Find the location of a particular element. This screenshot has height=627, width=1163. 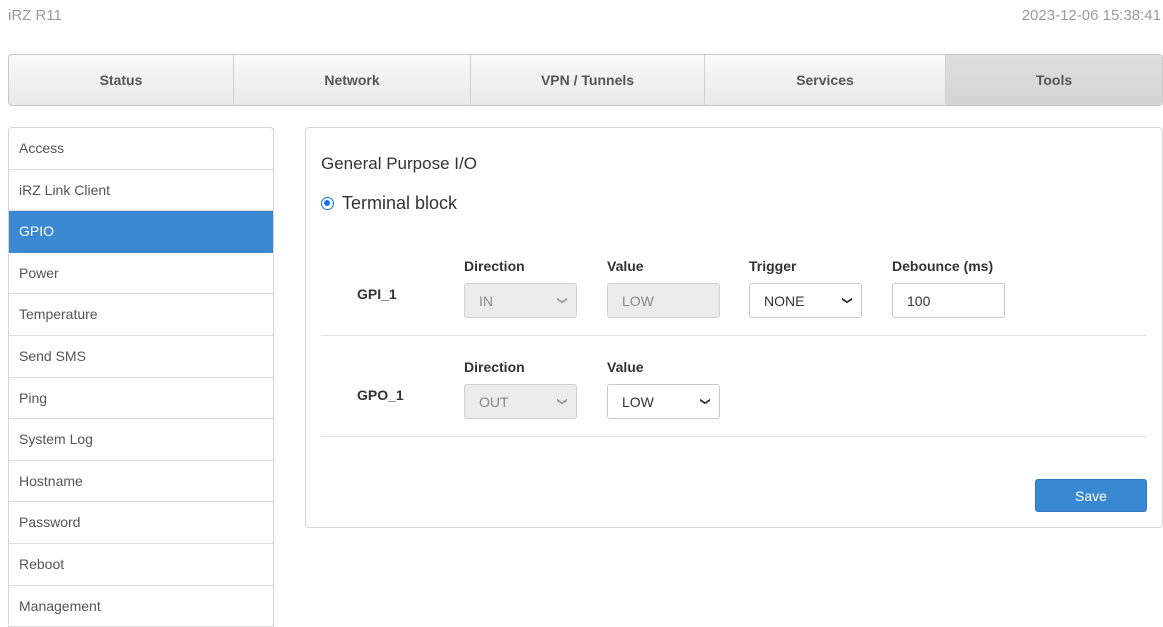

tab-status: Status is located at coordinates (121, 80).